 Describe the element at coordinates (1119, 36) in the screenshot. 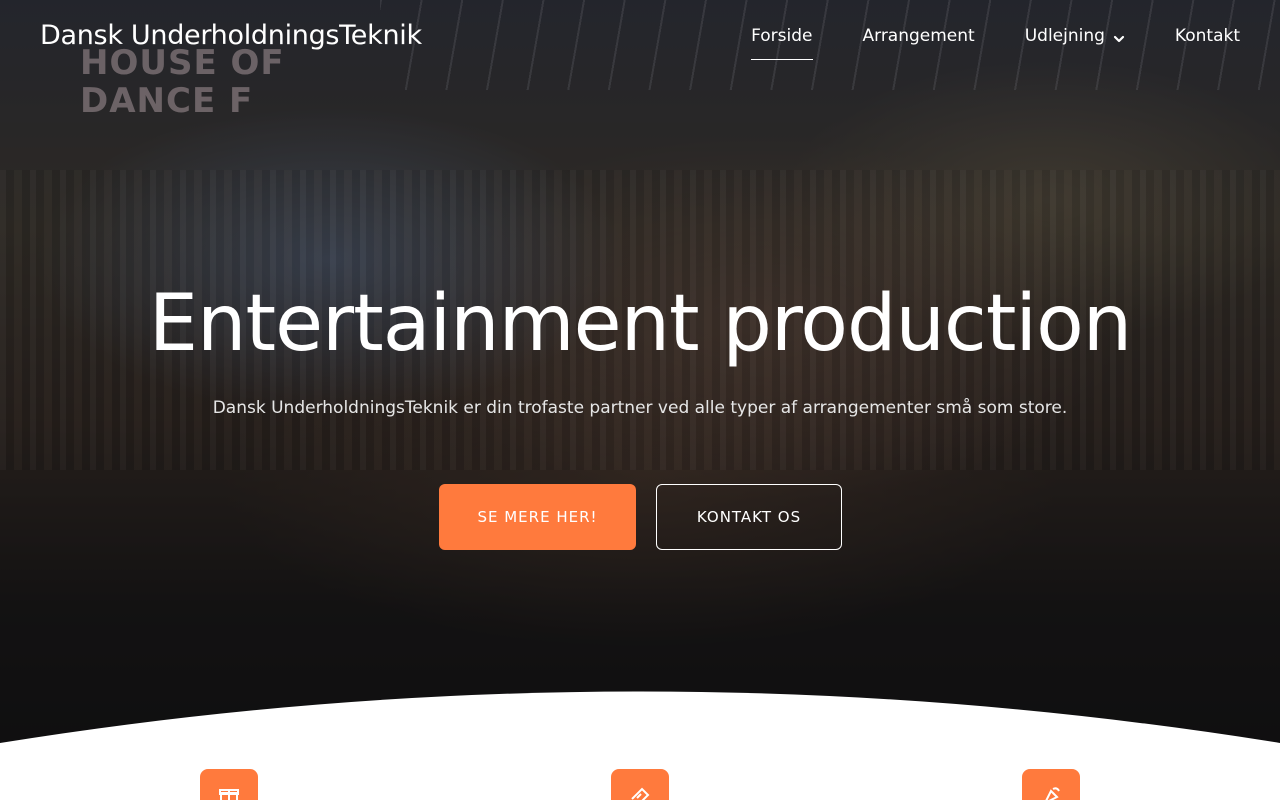

I see `chevron-down-icon` at that location.